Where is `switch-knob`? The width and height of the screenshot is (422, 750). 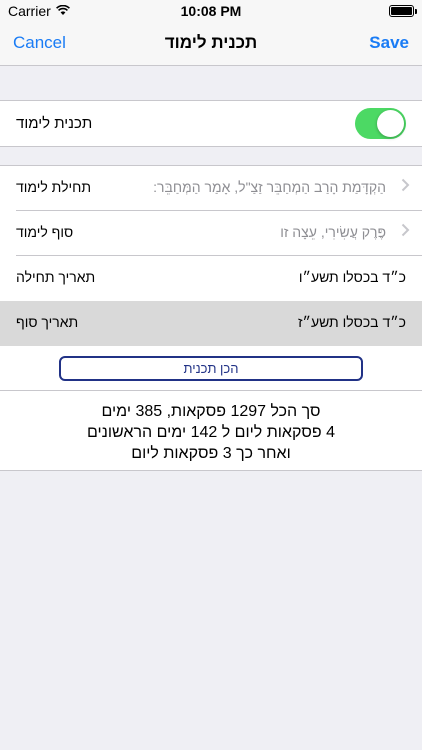 switch-knob is located at coordinates (390, 123).